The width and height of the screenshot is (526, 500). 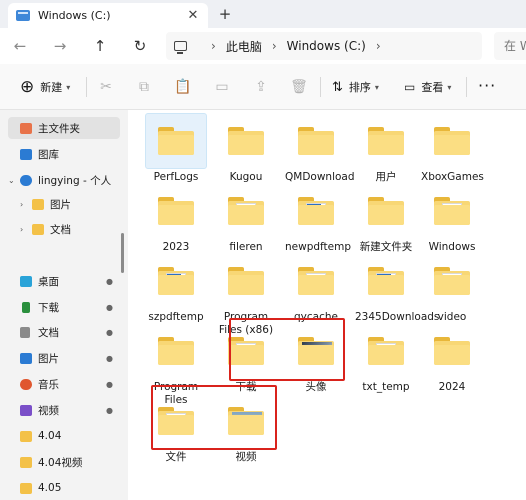 I want to click on breadcrumb-windows-c: Windows (C:), so click(x=326, y=46).